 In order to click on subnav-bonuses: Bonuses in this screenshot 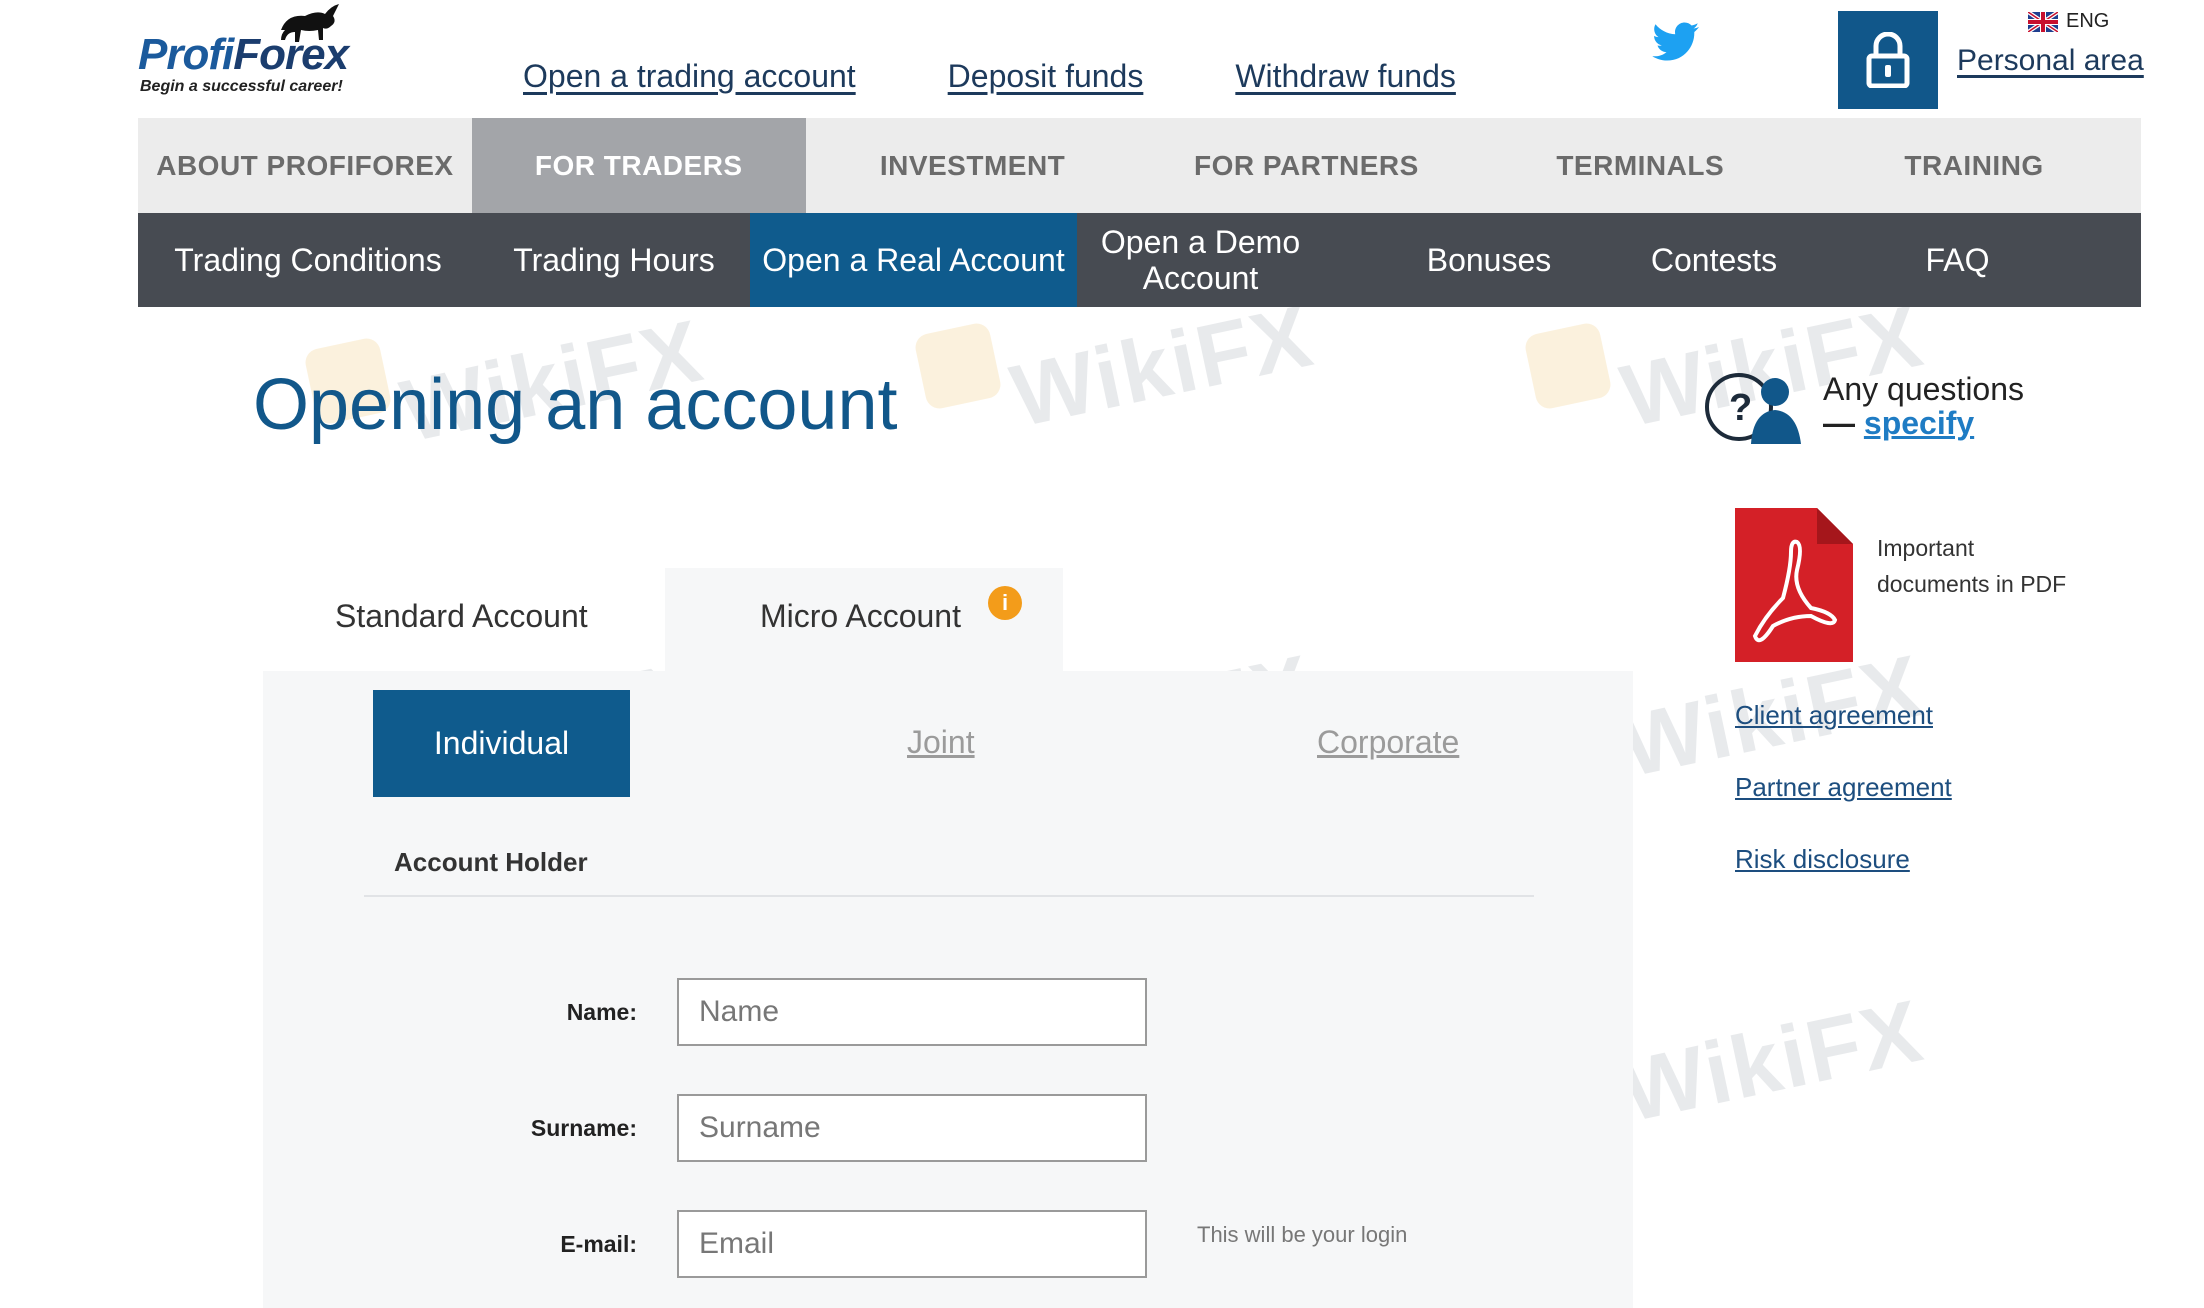, I will do `click(1489, 260)`.